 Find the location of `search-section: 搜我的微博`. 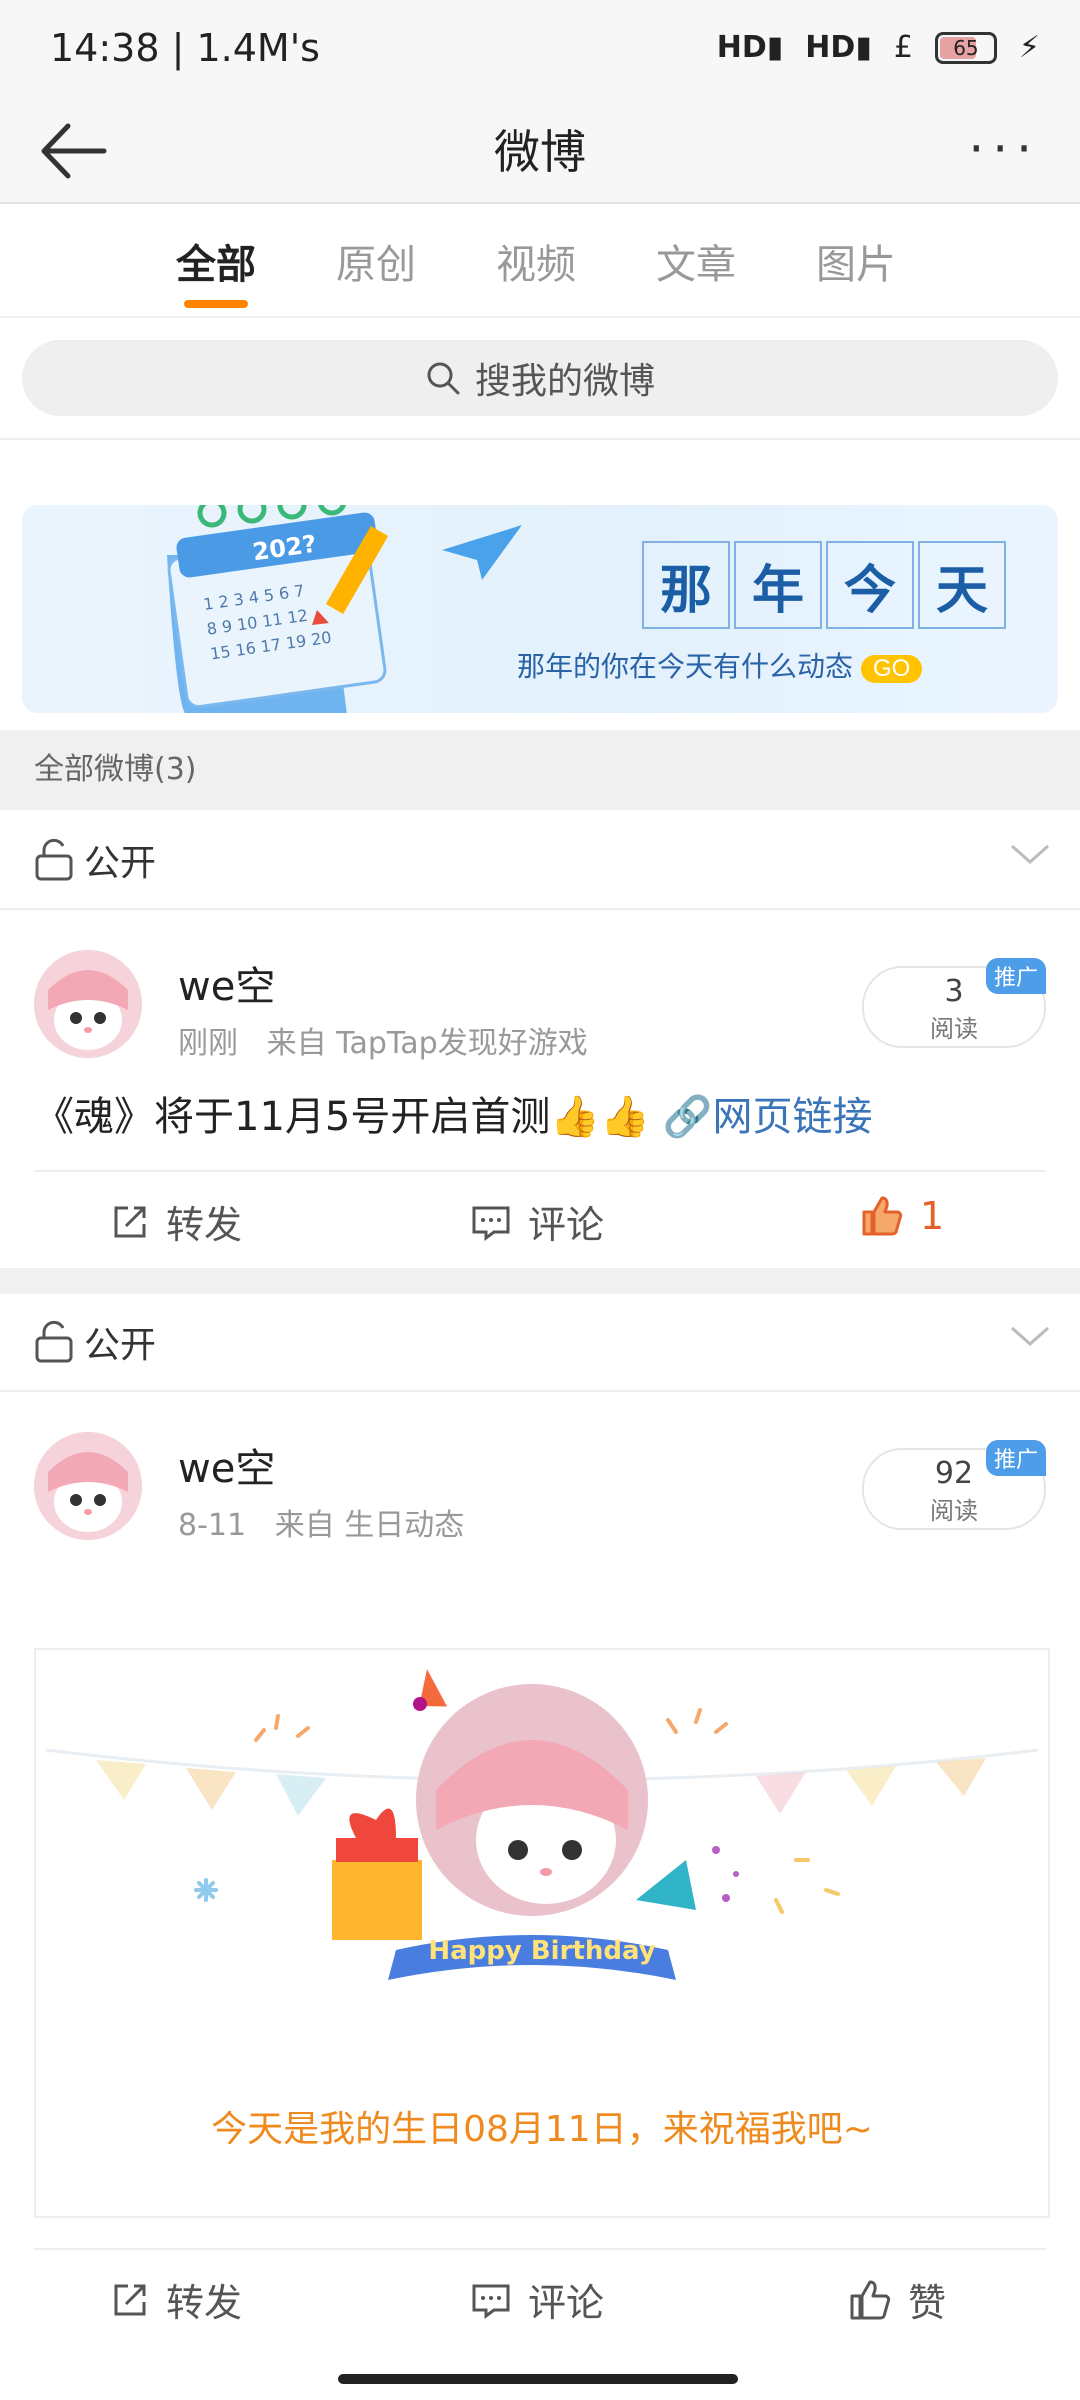

search-section: 搜我的微博 is located at coordinates (540, 379).